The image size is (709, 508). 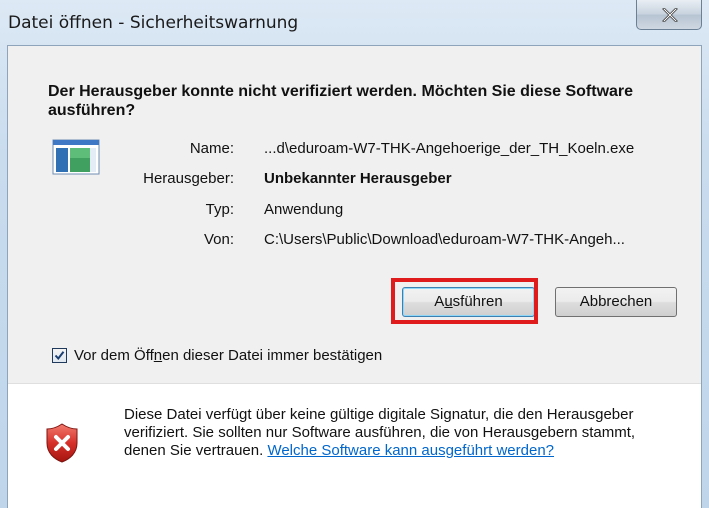 I want to click on cancel-button: Abbrechen, so click(x=616, y=302).